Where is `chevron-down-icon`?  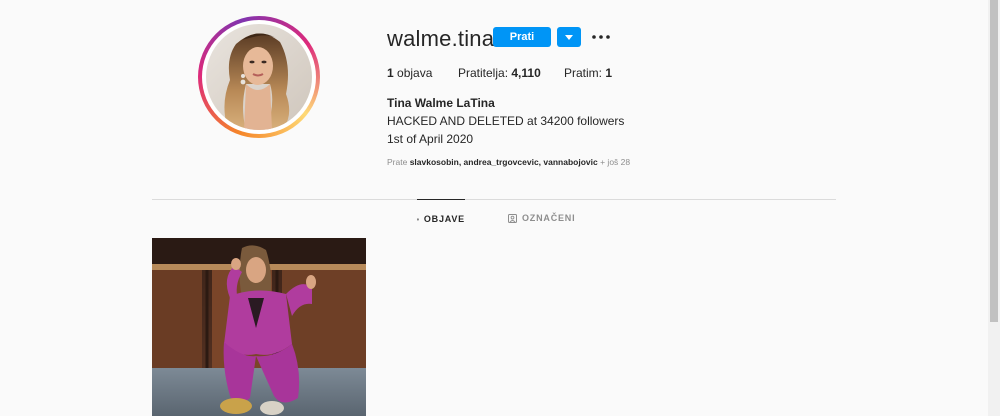 chevron-down-icon is located at coordinates (569, 37).